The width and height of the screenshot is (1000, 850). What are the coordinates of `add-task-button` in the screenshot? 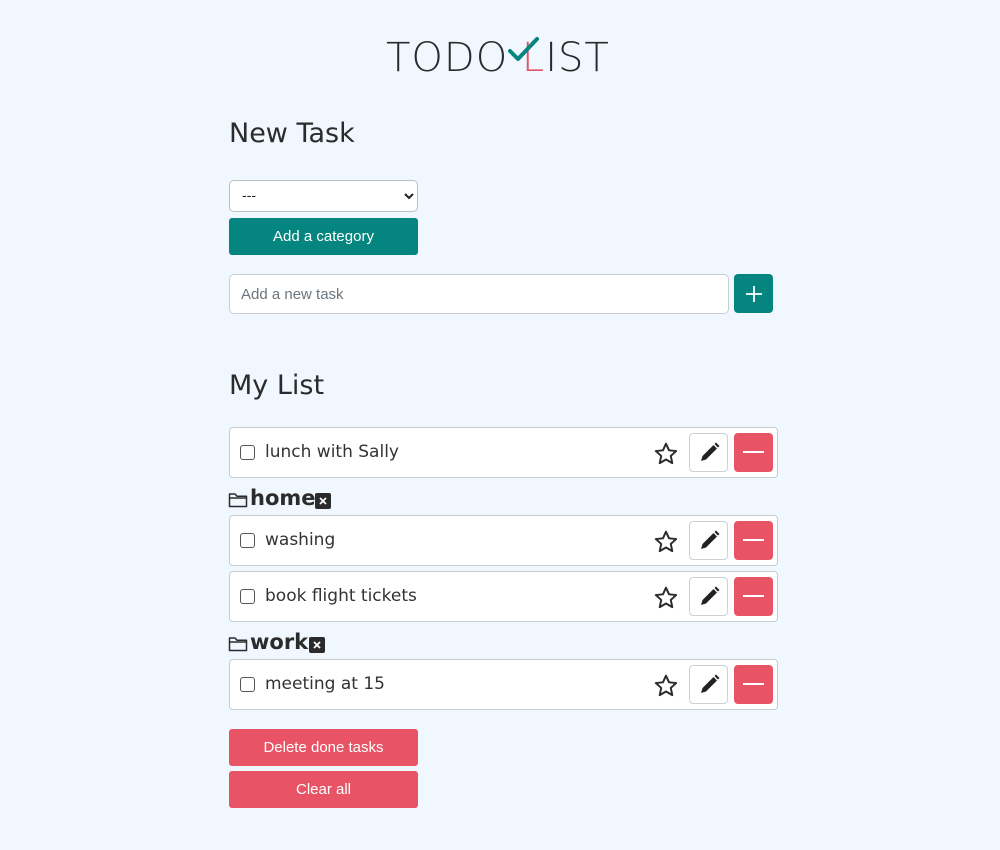 It's located at (753, 293).